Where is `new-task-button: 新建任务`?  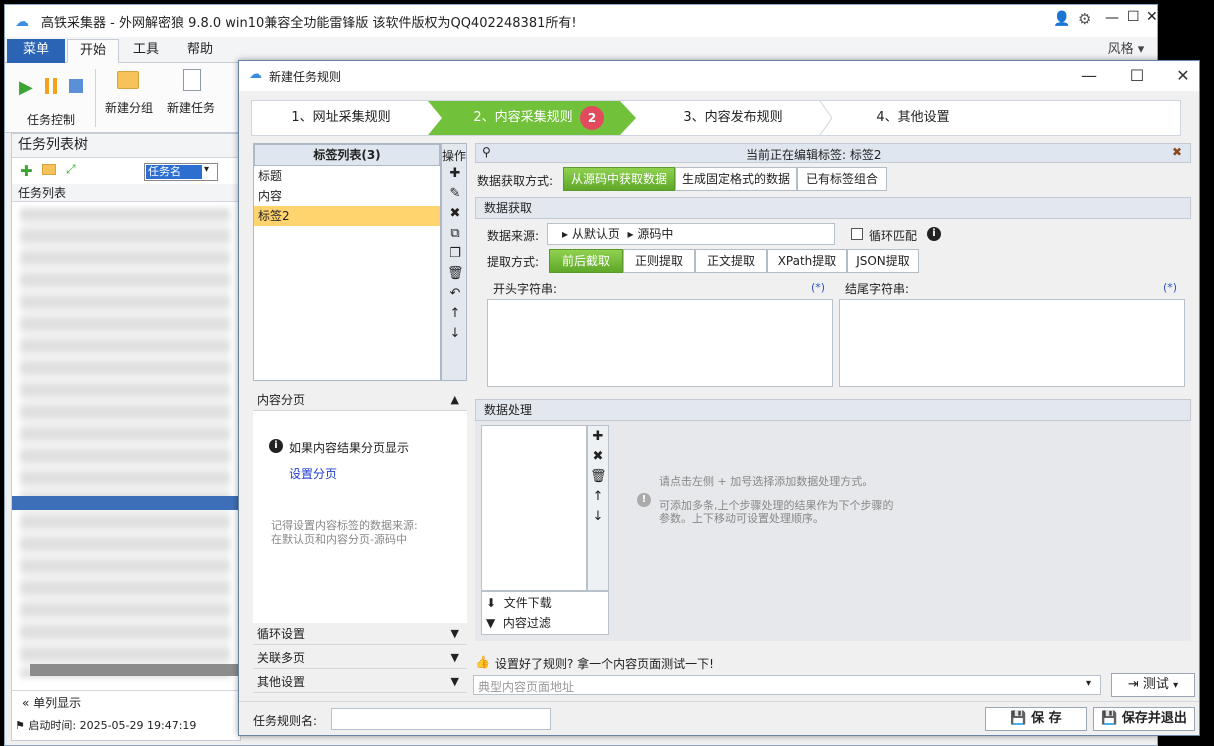 new-task-button: 新建任务 is located at coordinates (191, 97).